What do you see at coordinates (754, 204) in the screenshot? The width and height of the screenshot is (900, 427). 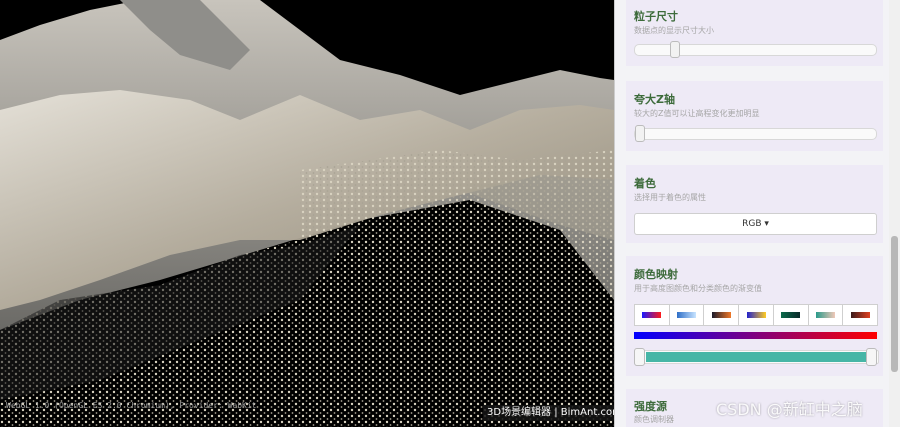 I see `coloring-card: 着色 选择用于着色的属性 RGB ▾` at bounding box center [754, 204].